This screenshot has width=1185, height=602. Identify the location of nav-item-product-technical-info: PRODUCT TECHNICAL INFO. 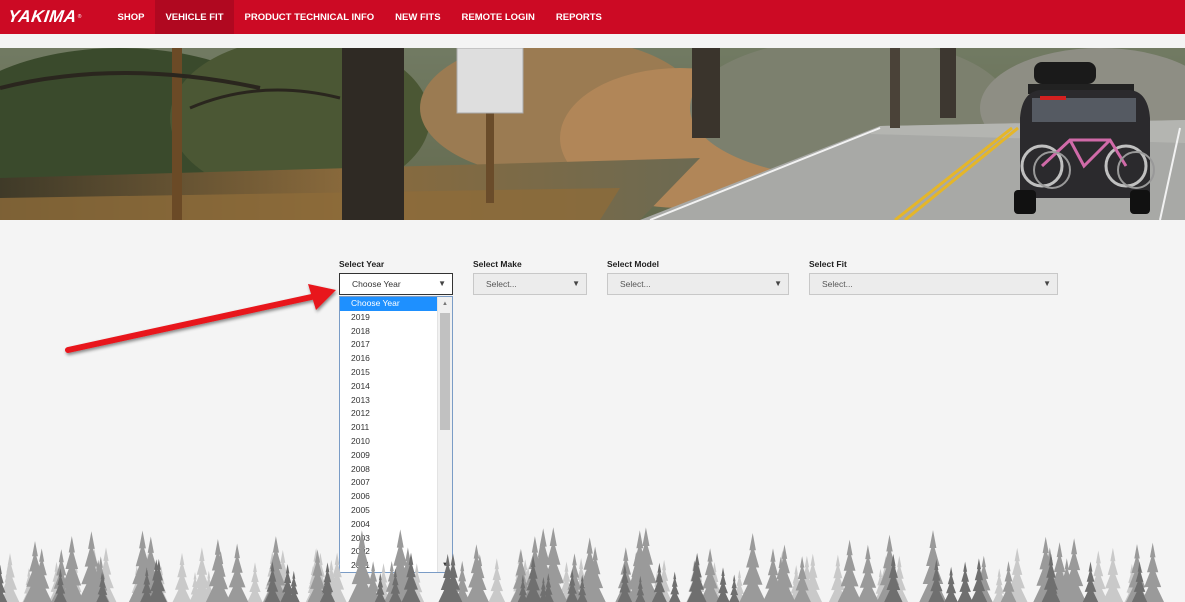
(309, 17).